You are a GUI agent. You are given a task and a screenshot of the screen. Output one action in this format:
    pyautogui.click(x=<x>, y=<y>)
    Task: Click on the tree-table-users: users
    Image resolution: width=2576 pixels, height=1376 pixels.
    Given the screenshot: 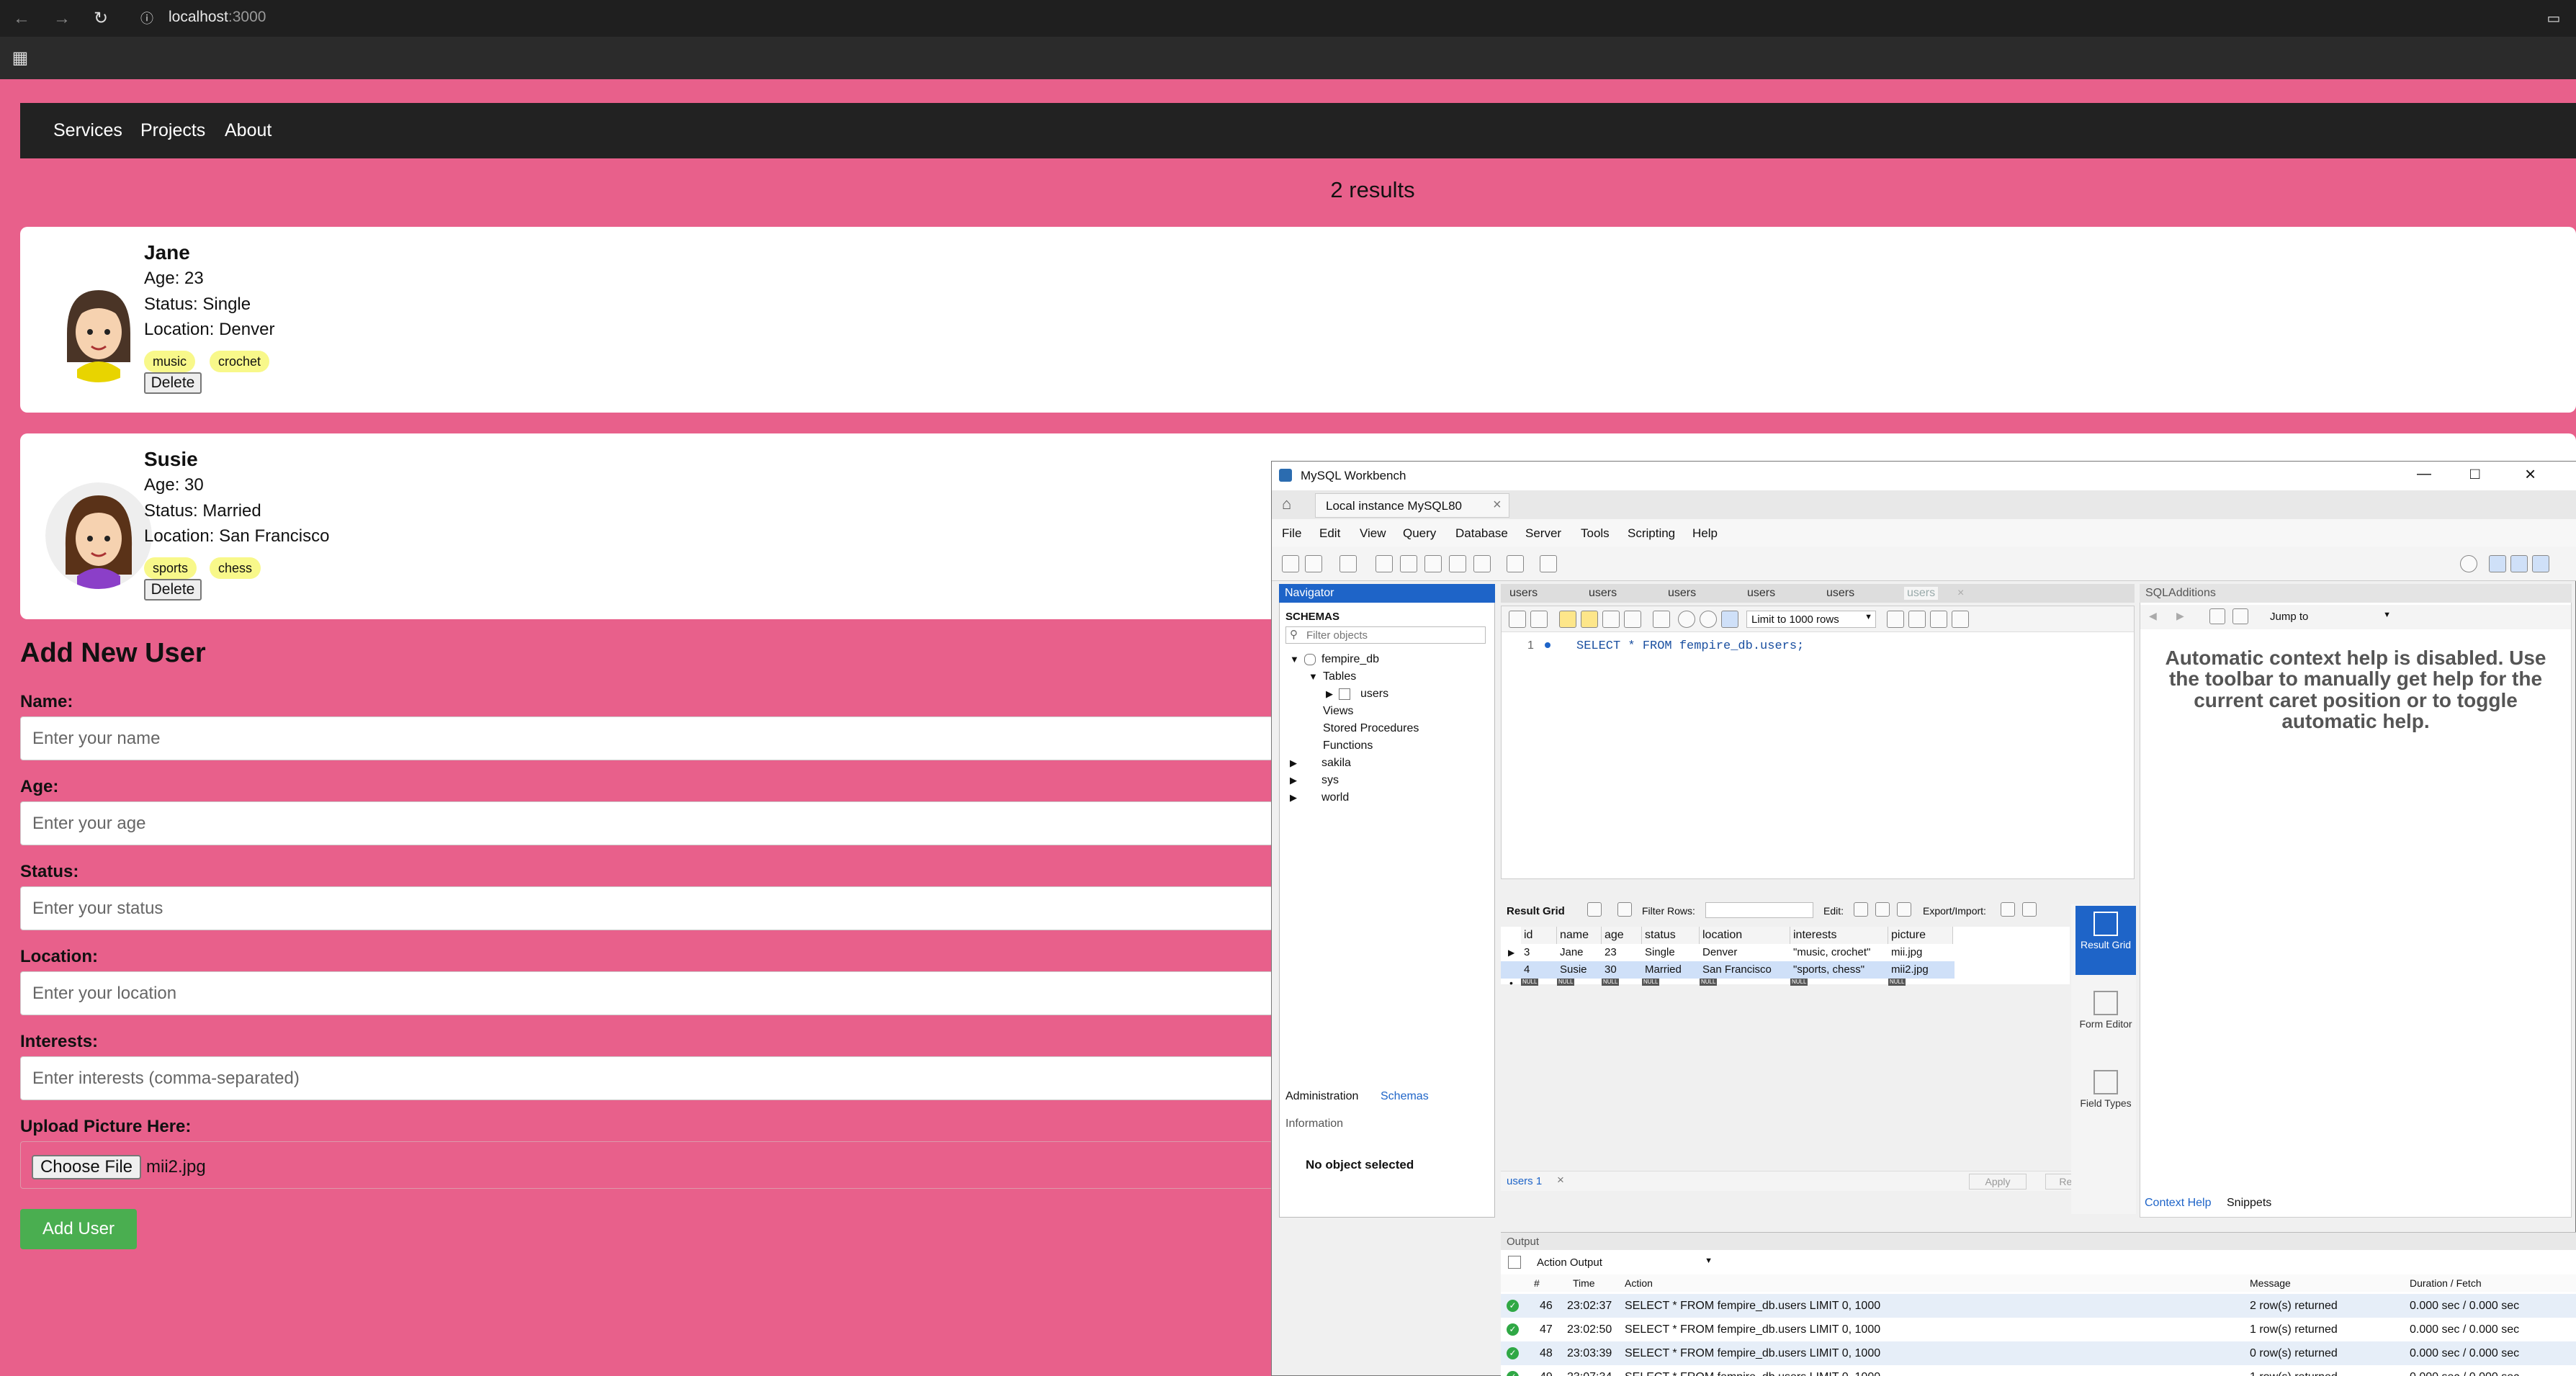 What is the action you would take?
    pyautogui.click(x=1374, y=694)
    